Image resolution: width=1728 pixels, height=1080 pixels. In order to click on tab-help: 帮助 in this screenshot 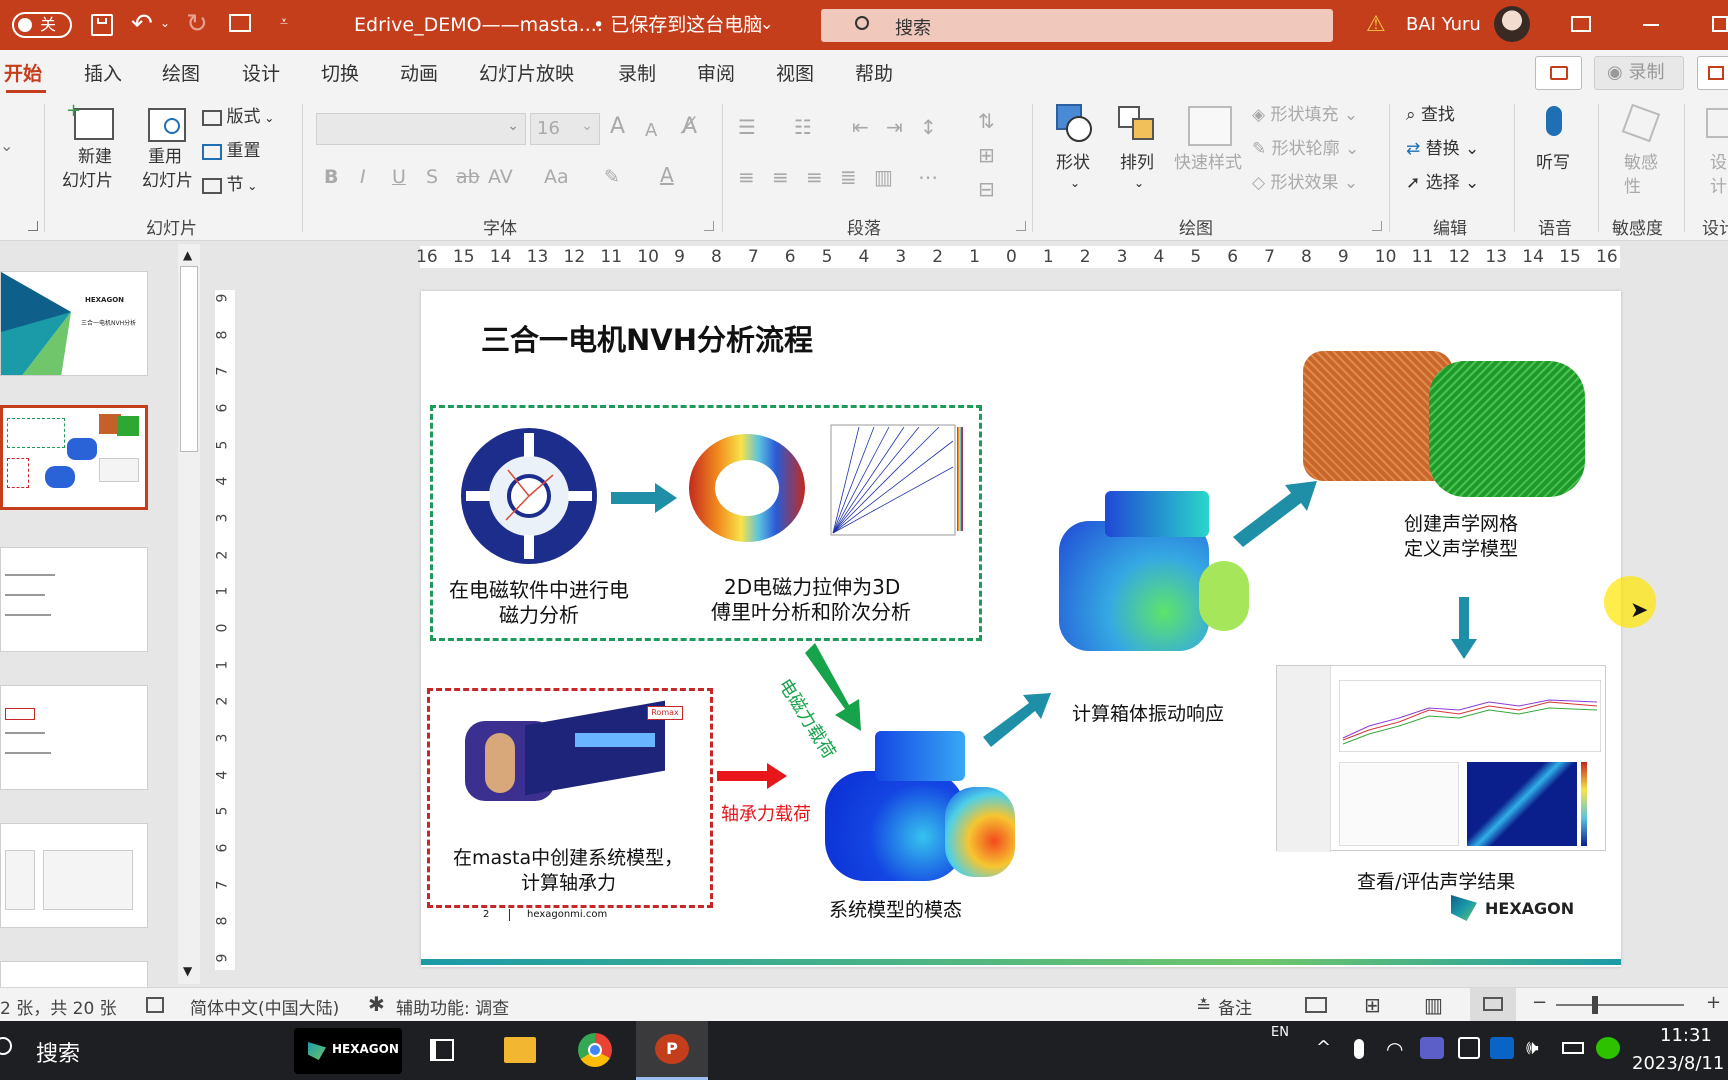, I will do `click(874, 72)`.